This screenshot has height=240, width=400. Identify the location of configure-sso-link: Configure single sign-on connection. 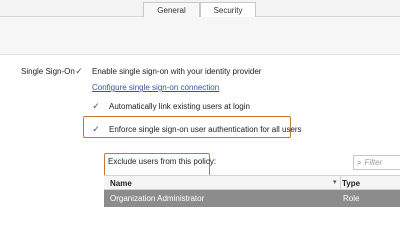
(155, 87).